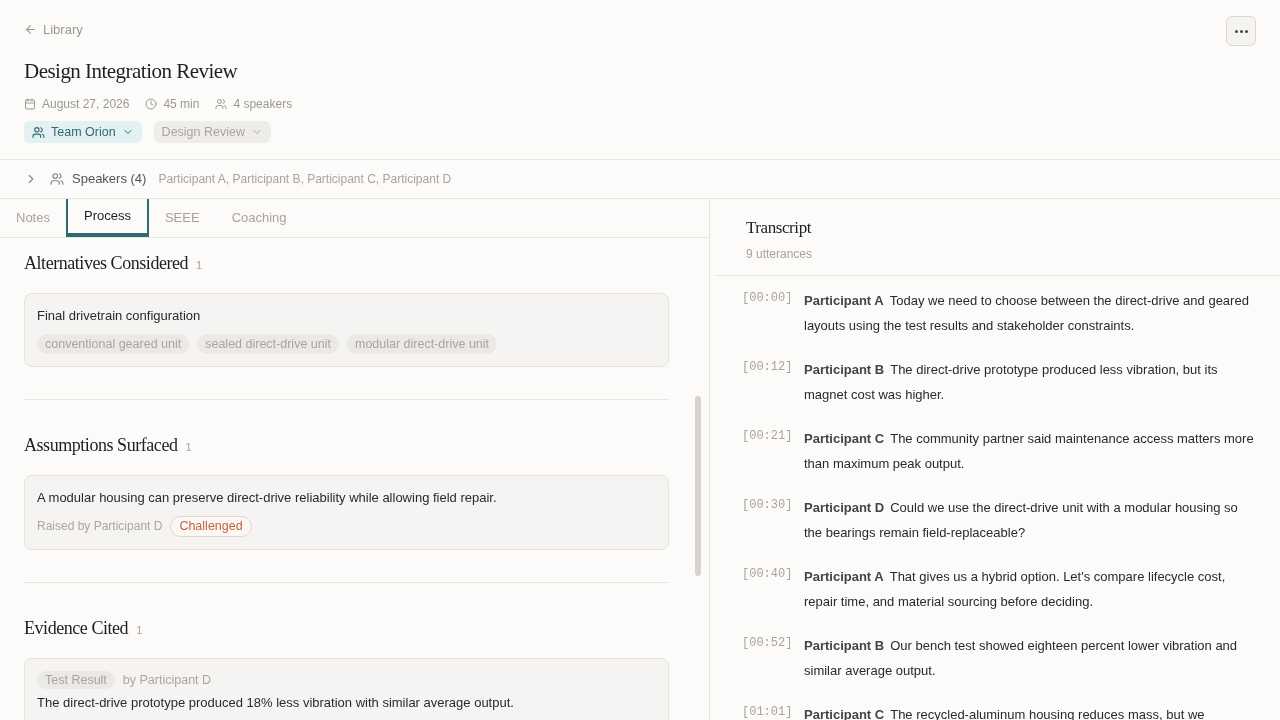 The image size is (1280, 720). What do you see at coordinates (106, 263) in the screenshot?
I see `section-title: Alternatives Considered` at bounding box center [106, 263].